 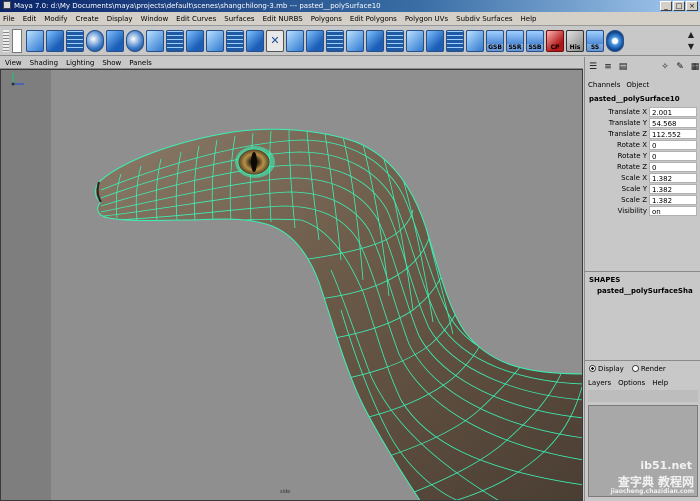 I want to click on channel-row: Translate Y 54.568, so click(x=642, y=122).